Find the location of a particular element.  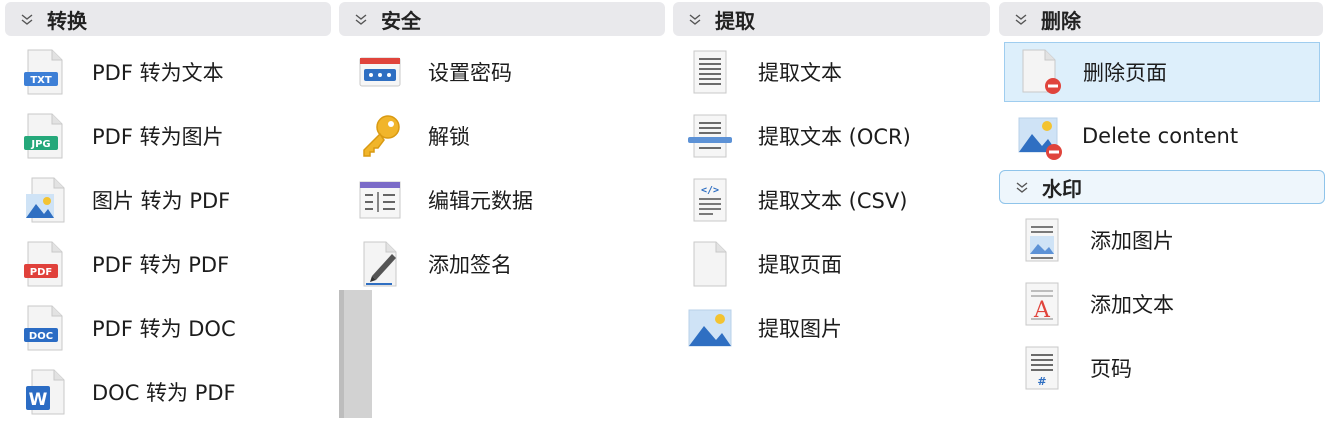

list-item-label: 删除页面 is located at coordinates (1125, 73).